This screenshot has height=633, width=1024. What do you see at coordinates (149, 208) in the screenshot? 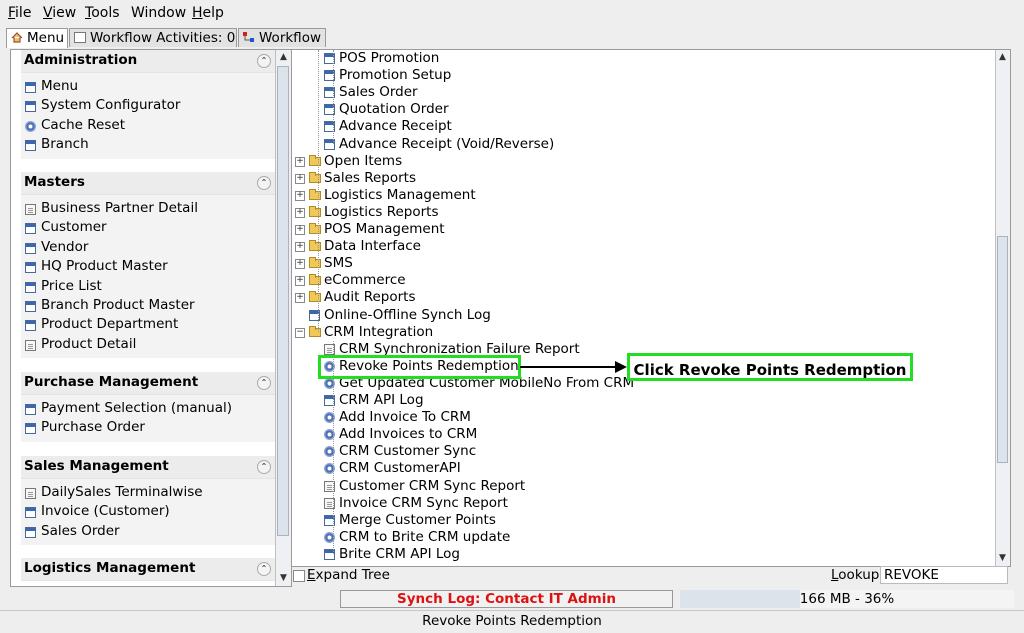
I see `menu-item: Business Partner Detail` at bounding box center [149, 208].